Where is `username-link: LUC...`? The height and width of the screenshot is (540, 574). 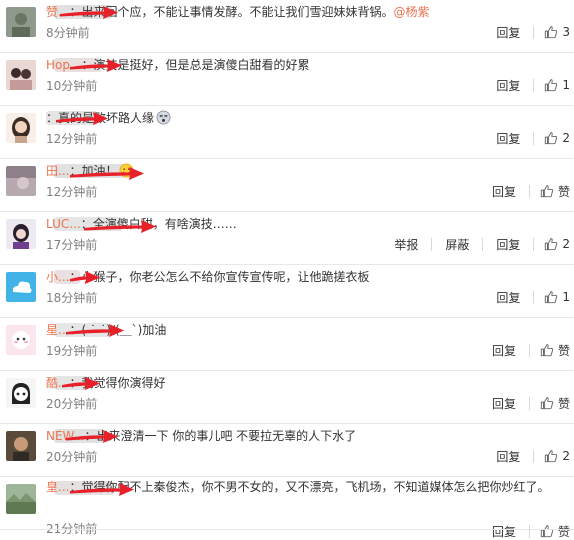 username-link: LUC... is located at coordinates (63, 224).